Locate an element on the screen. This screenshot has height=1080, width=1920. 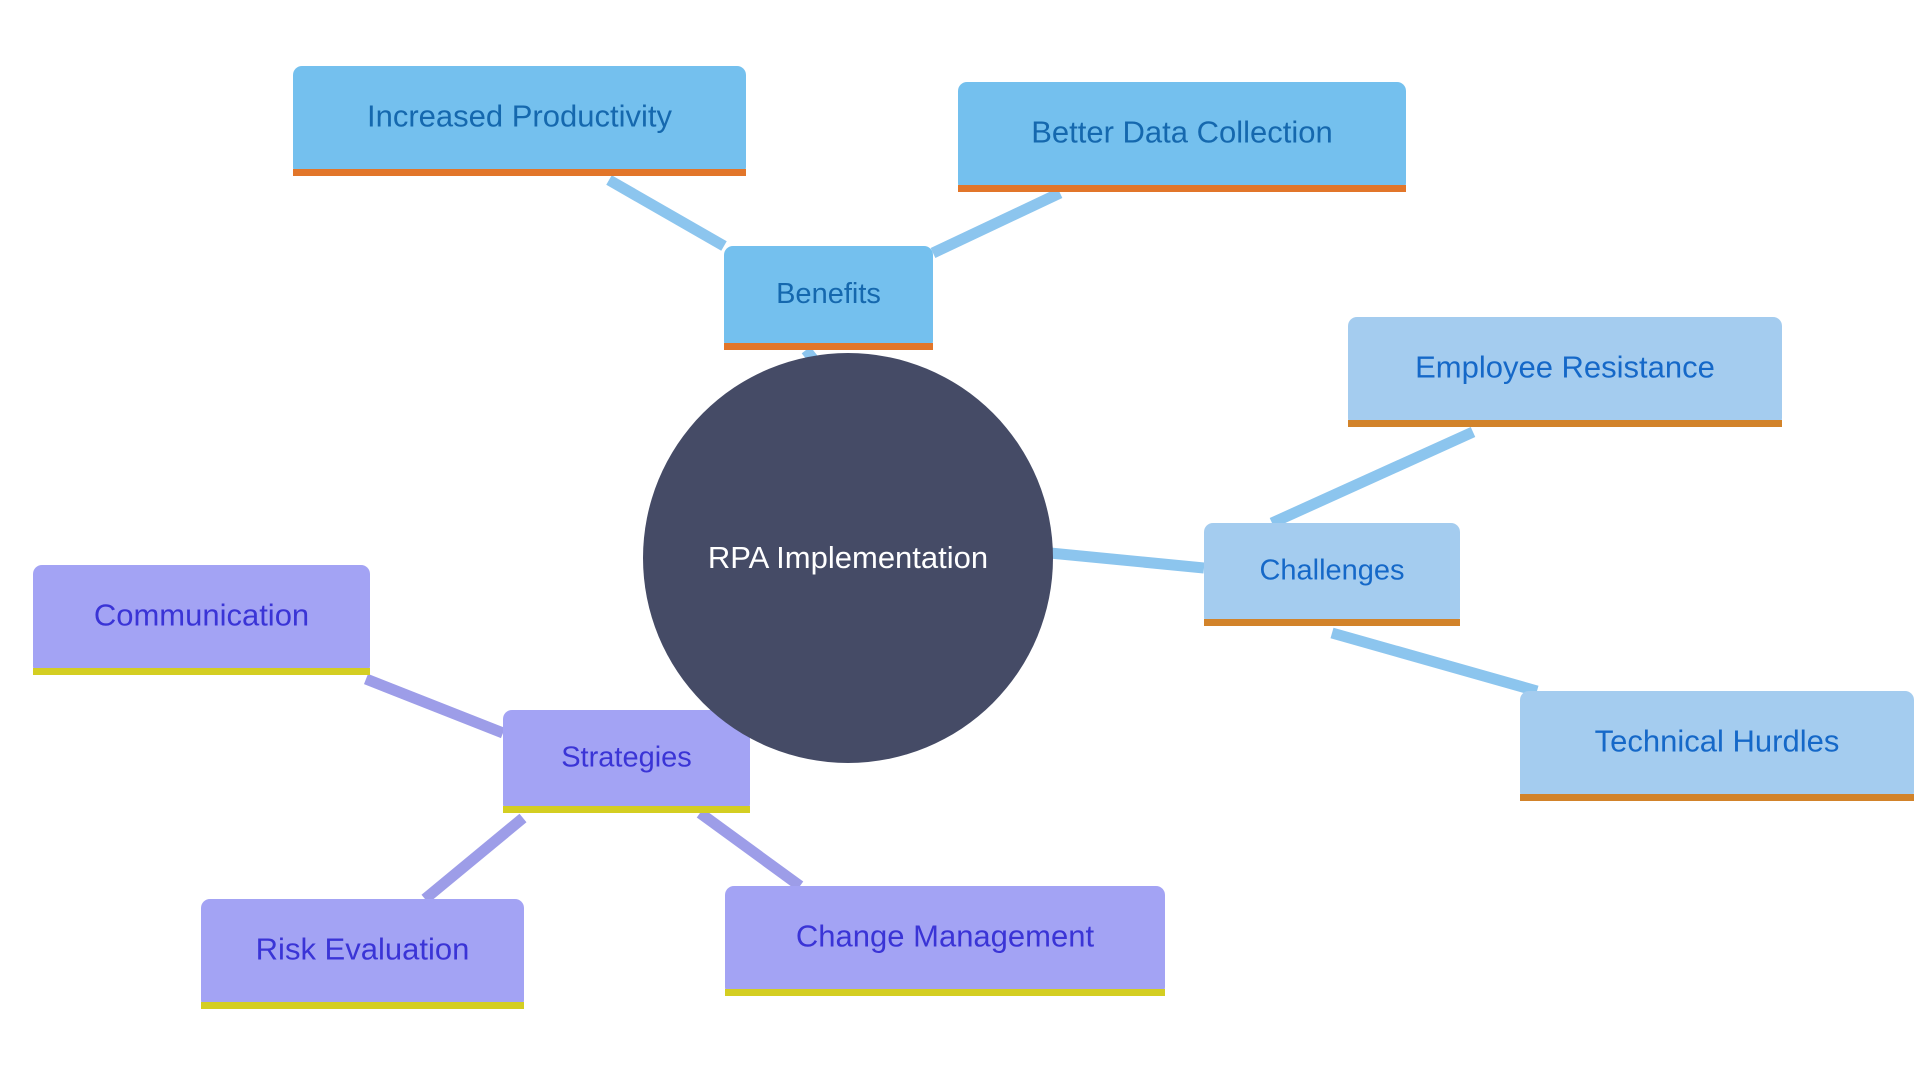
node-accent-bar-challenges is located at coordinates (1332, 622).